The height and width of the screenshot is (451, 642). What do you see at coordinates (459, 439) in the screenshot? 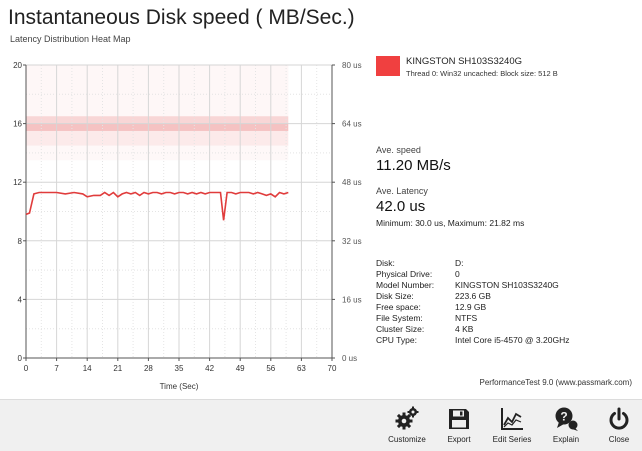
I see `export-label: Export` at bounding box center [459, 439].